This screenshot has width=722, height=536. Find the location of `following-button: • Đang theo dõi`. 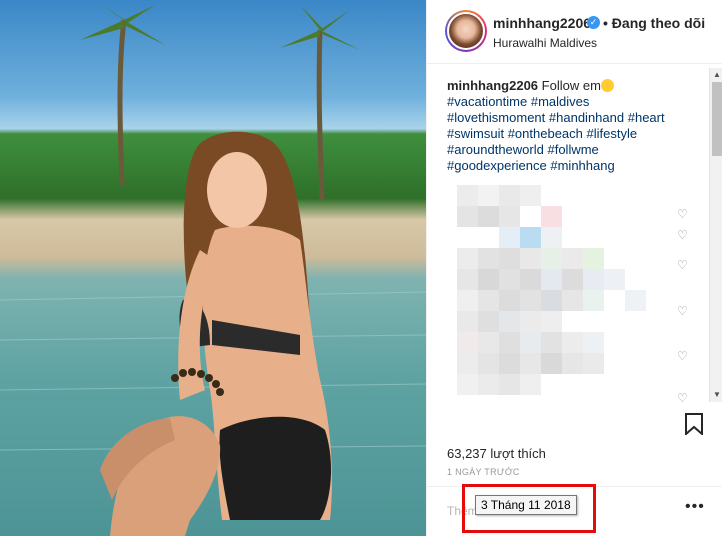

following-button: • Đang theo dõi is located at coordinates (654, 23).